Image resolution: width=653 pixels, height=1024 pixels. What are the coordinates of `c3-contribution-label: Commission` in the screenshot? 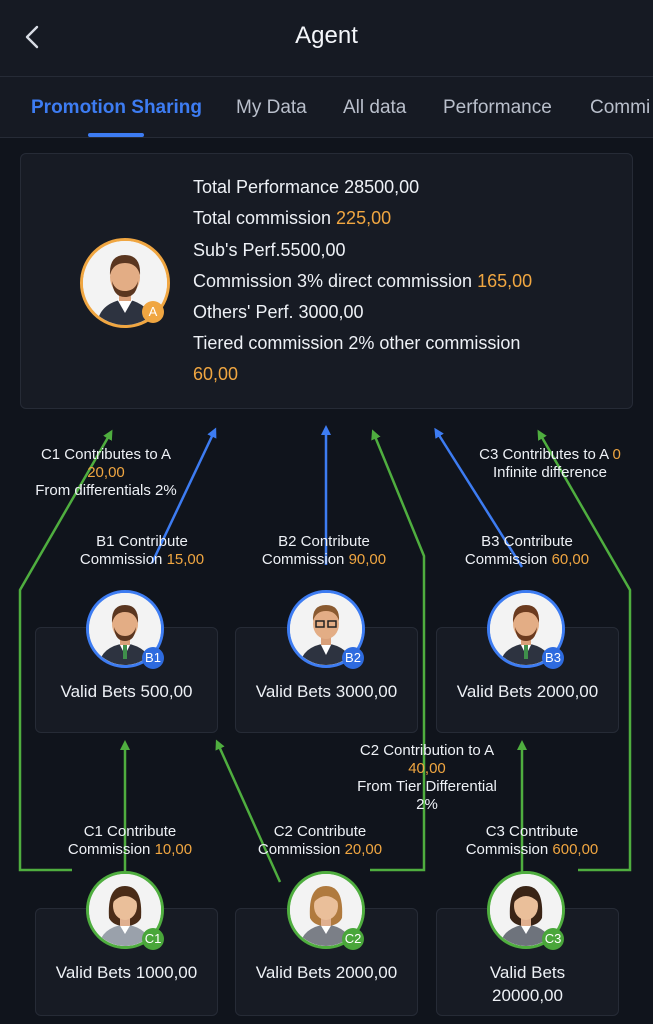 It's located at (509, 849).